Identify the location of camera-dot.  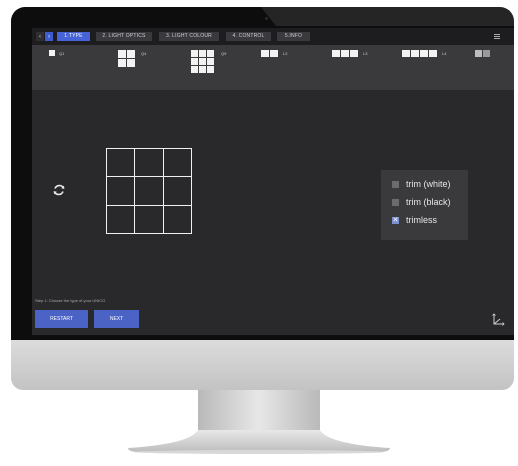
(266, 18).